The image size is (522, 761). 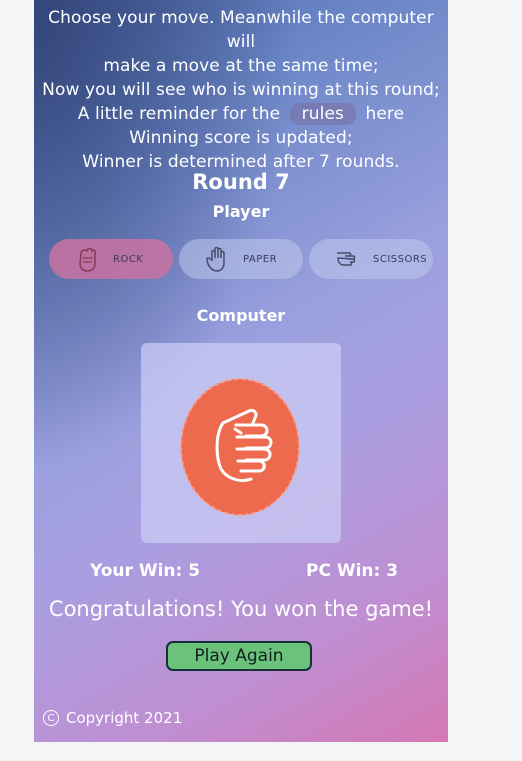 I want to click on computer-move-card, so click(x=241, y=443).